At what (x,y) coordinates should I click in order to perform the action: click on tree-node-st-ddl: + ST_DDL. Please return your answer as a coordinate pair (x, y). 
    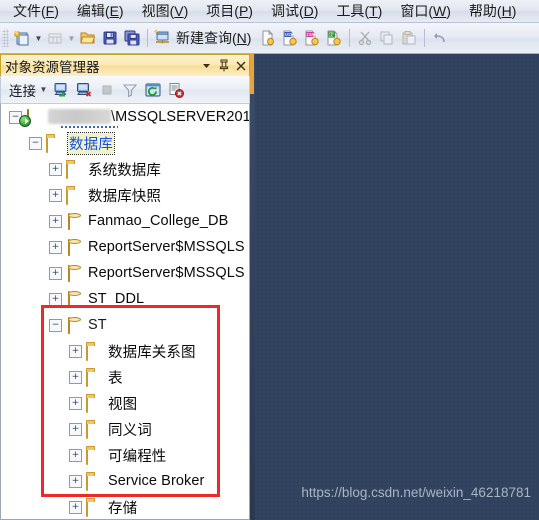
    Looking at the image, I should click on (125, 299).